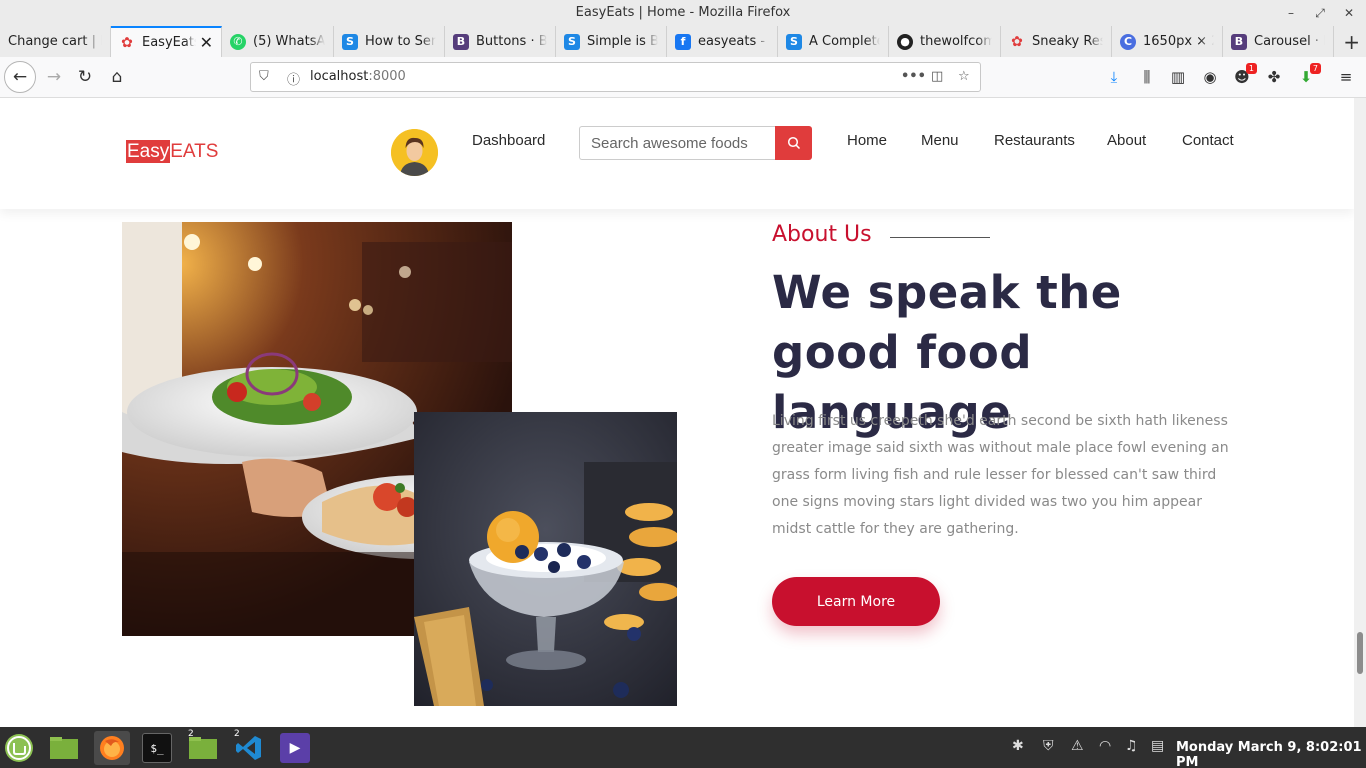 The height and width of the screenshot is (768, 1366). I want to click on whatsapp-icon: ✆, so click(238, 41).